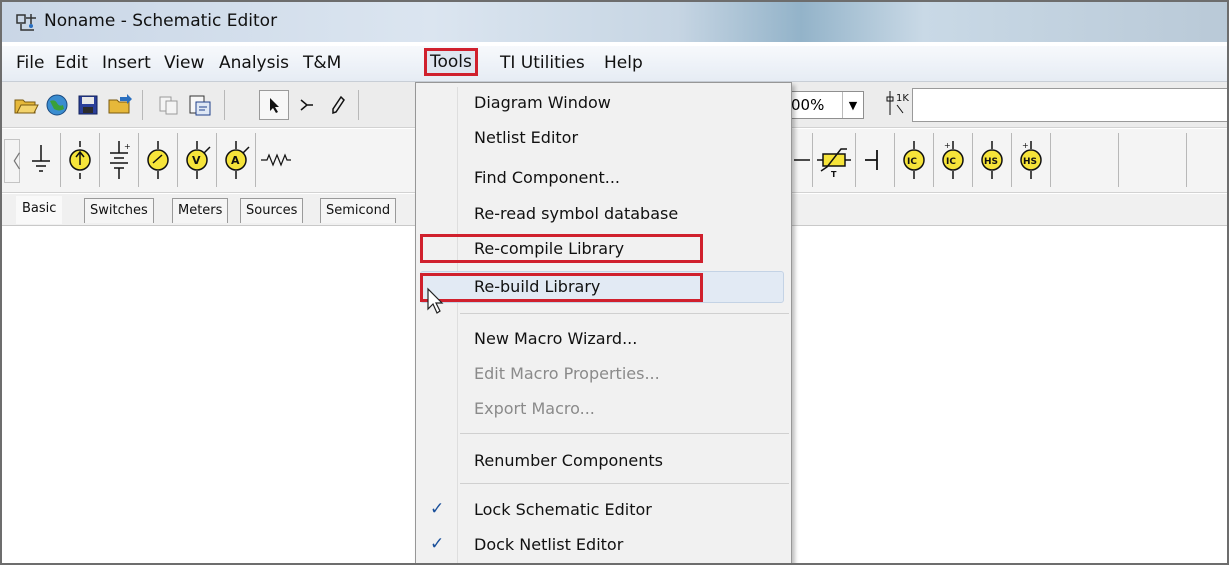 The width and height of the screenshot is (1229, 565). What do you see at coordinates (71, 63) in the screenshot?
I see `menu-edit: Edit` at bounding box center [71, 63].